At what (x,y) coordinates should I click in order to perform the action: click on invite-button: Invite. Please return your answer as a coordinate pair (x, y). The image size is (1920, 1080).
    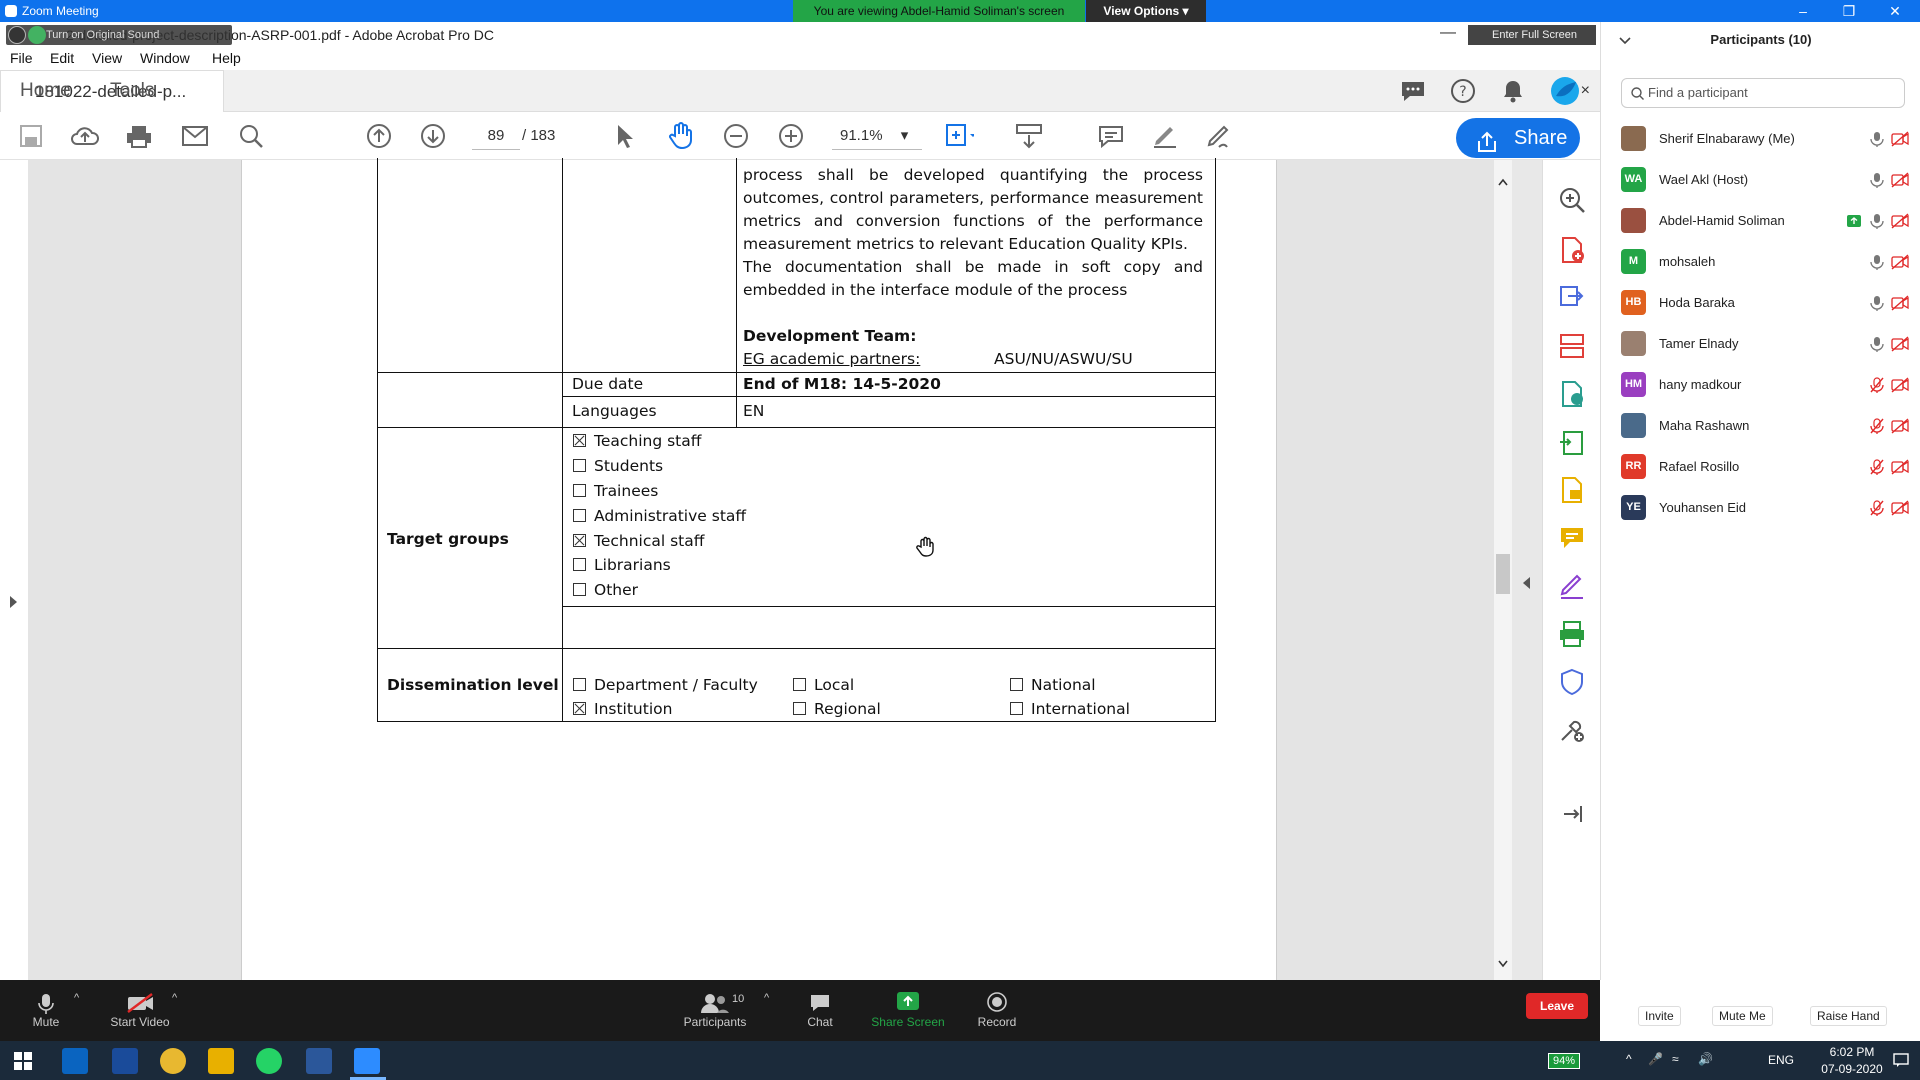
    Looking at the image, I should click on (1659, 1016).